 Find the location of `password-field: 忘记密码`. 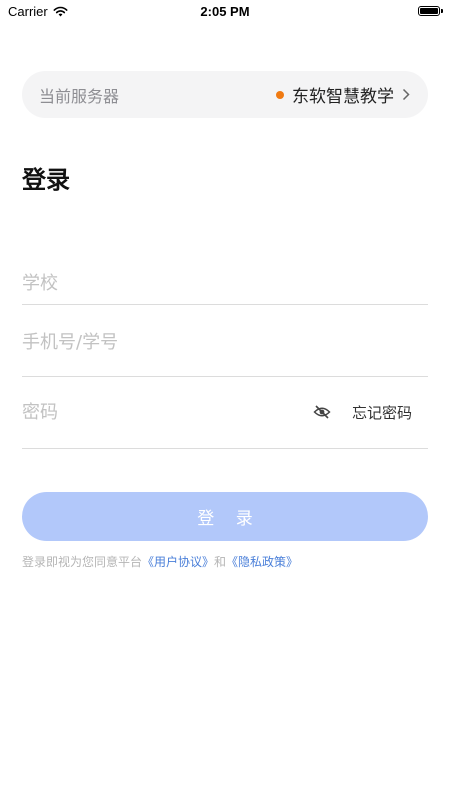

password-field: 忘记密码 is located at coordinates (225, 420).